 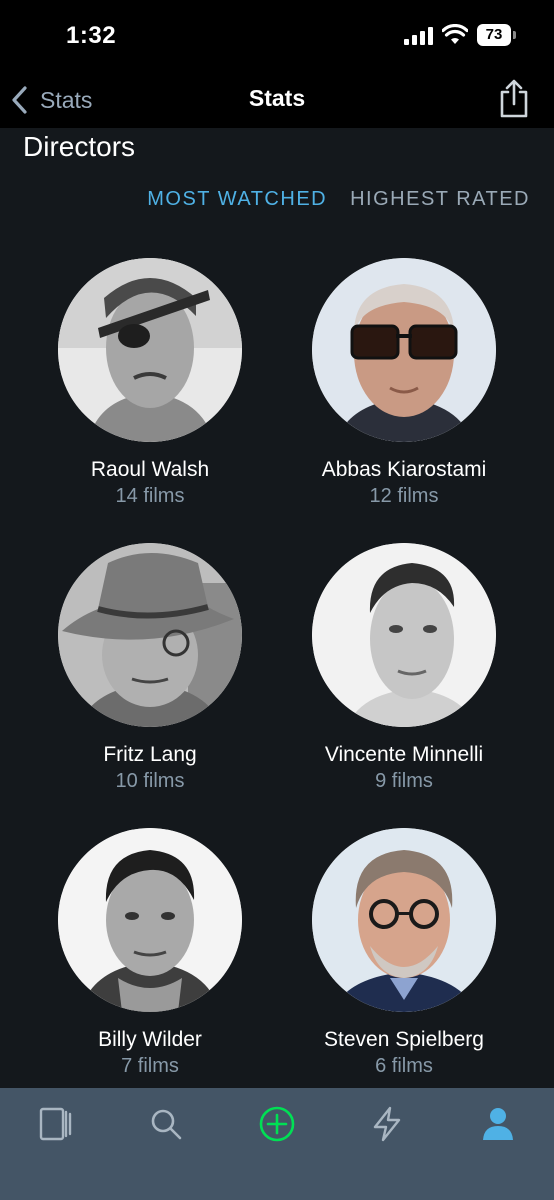 I want to click on director-card: Raoul Walsh 14 films, so click(x=150, y=383).